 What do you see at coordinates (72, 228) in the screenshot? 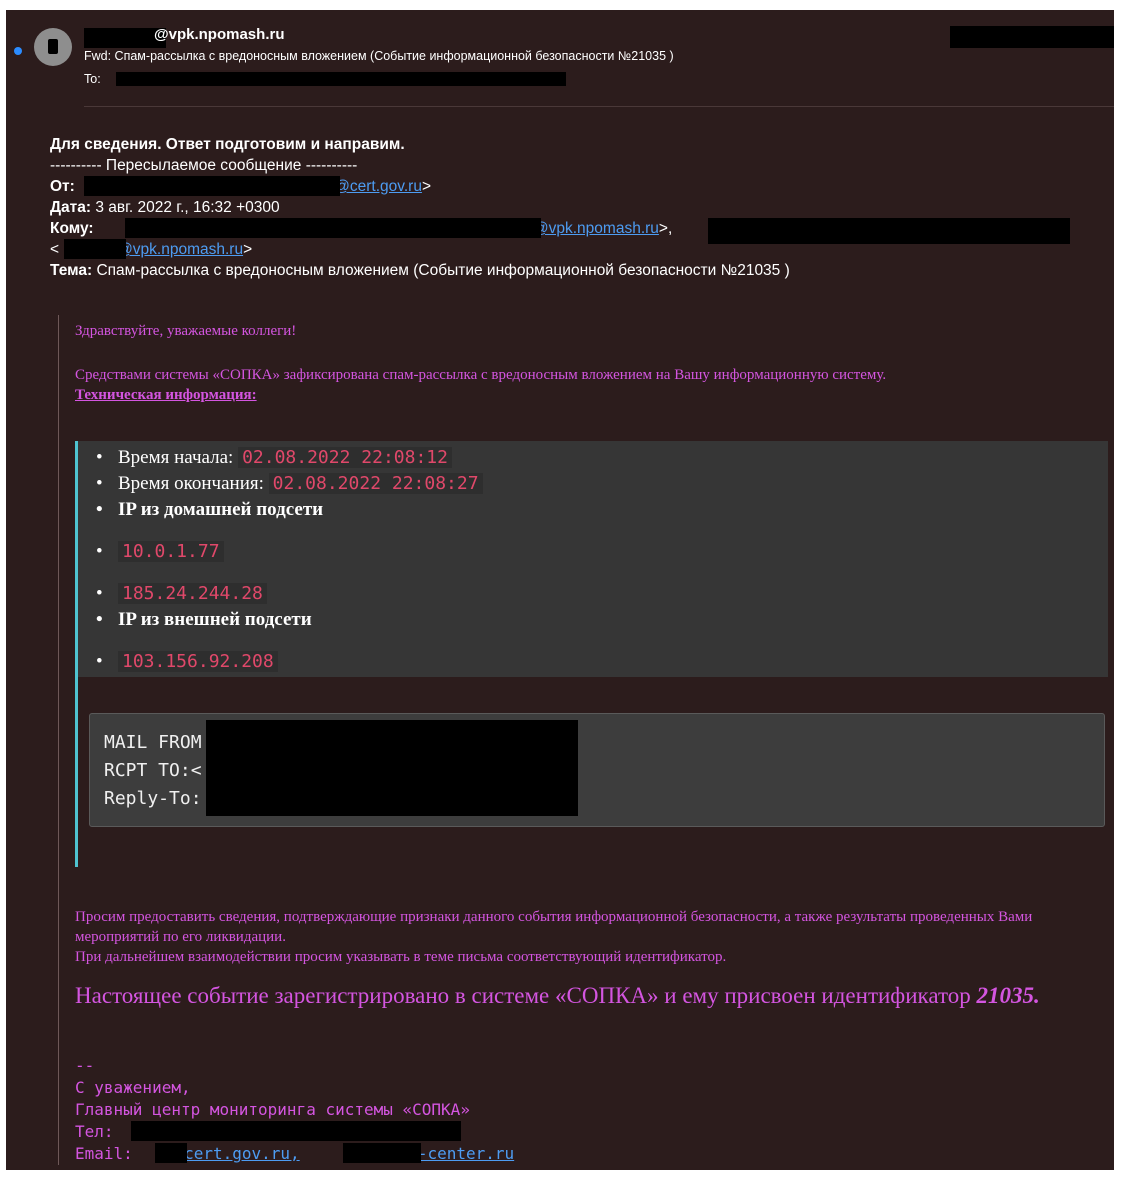
I see `to-label: Кому:` at bounding box center [72, 228].